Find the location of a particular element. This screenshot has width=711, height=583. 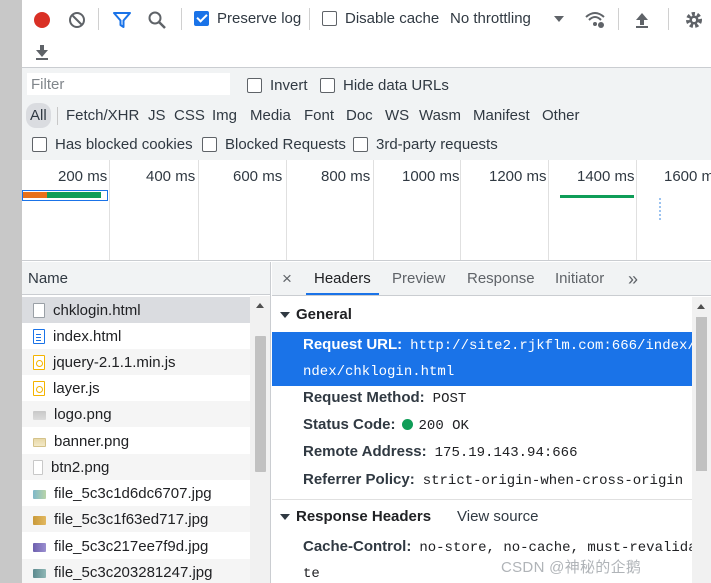

status-ok-icon is located at coordinates (407, 424).